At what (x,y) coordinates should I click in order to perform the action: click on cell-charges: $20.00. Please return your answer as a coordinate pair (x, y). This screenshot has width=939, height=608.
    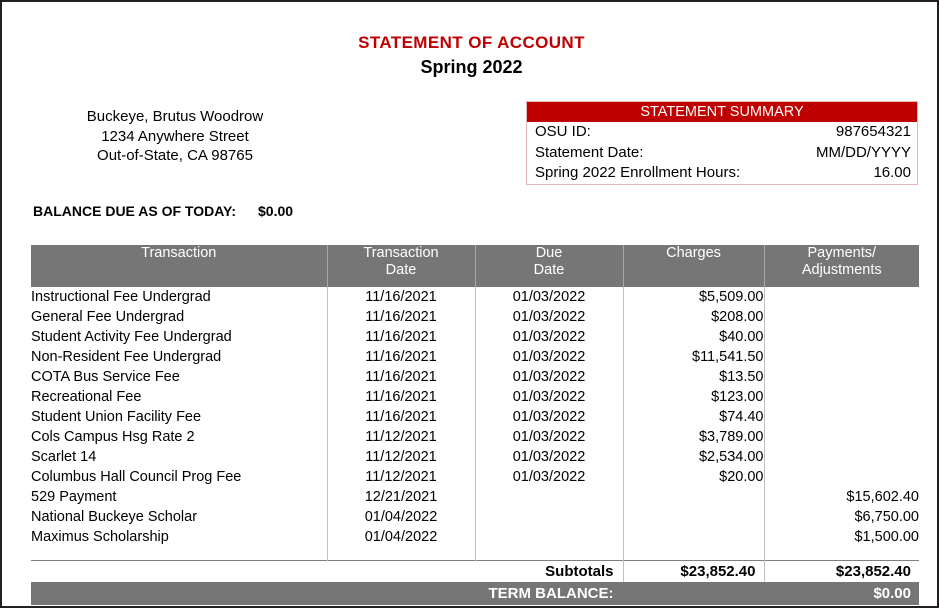
    Looking at the image, I should click on (693, 477).